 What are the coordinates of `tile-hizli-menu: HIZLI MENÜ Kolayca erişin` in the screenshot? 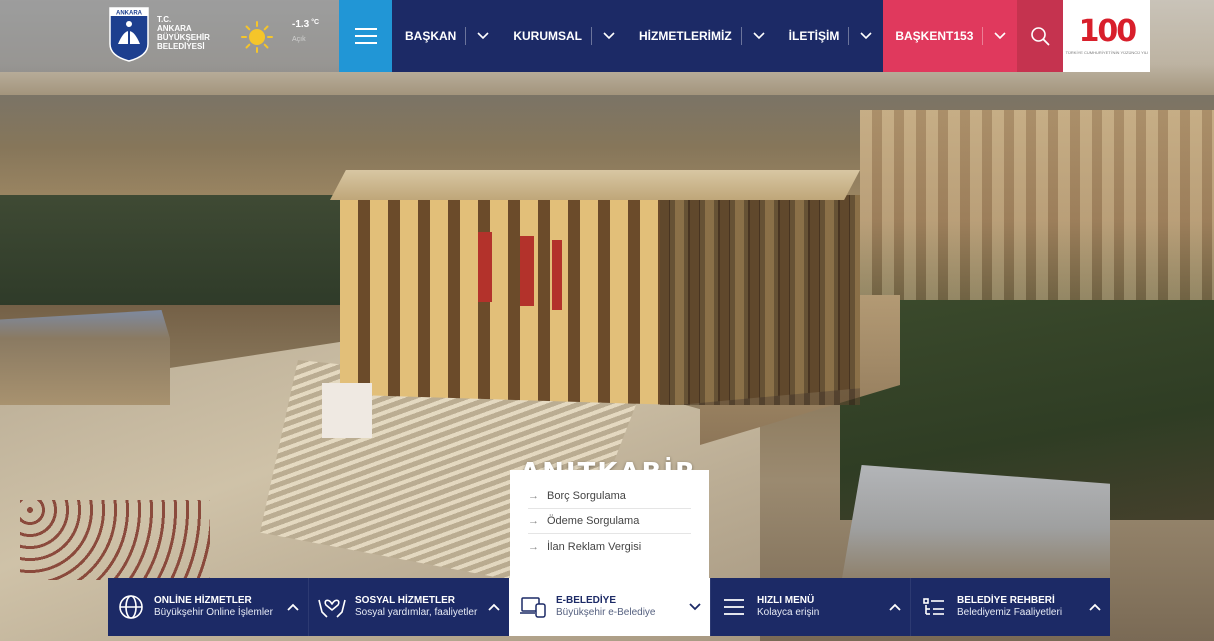 It's located at (810, 607).